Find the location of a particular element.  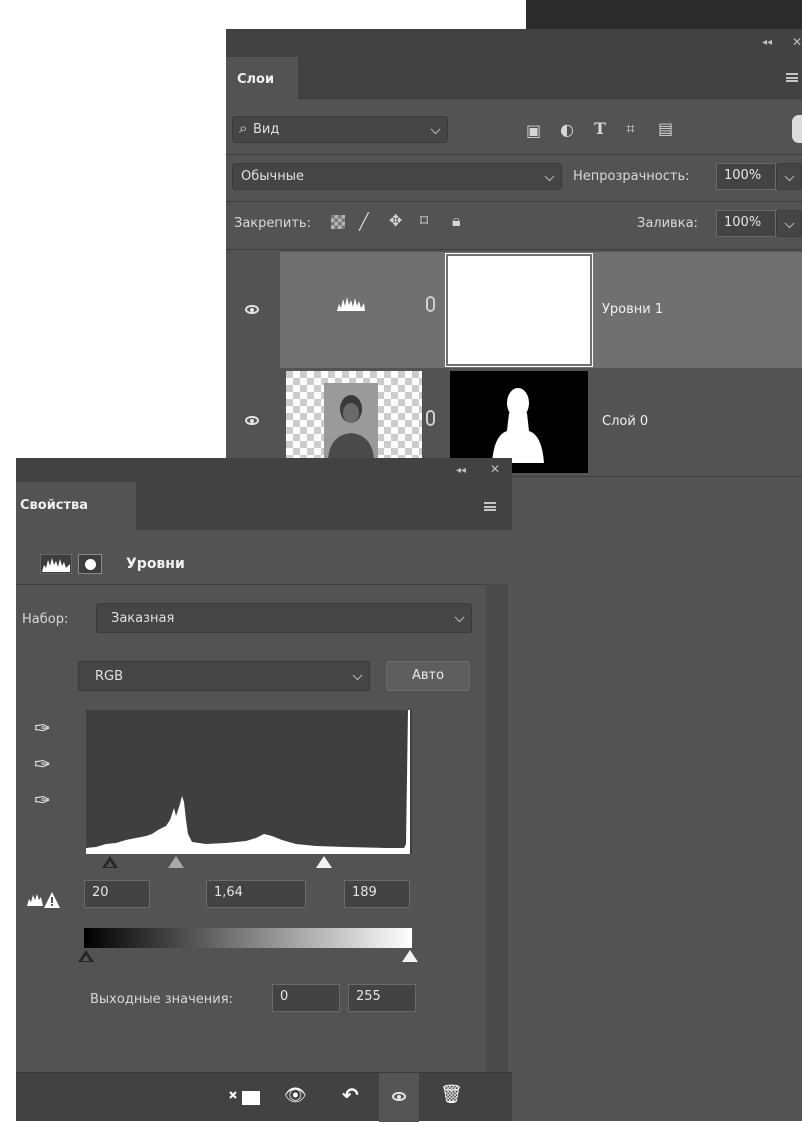

search-icon: ⌕ is located at coordinates (243, 128).